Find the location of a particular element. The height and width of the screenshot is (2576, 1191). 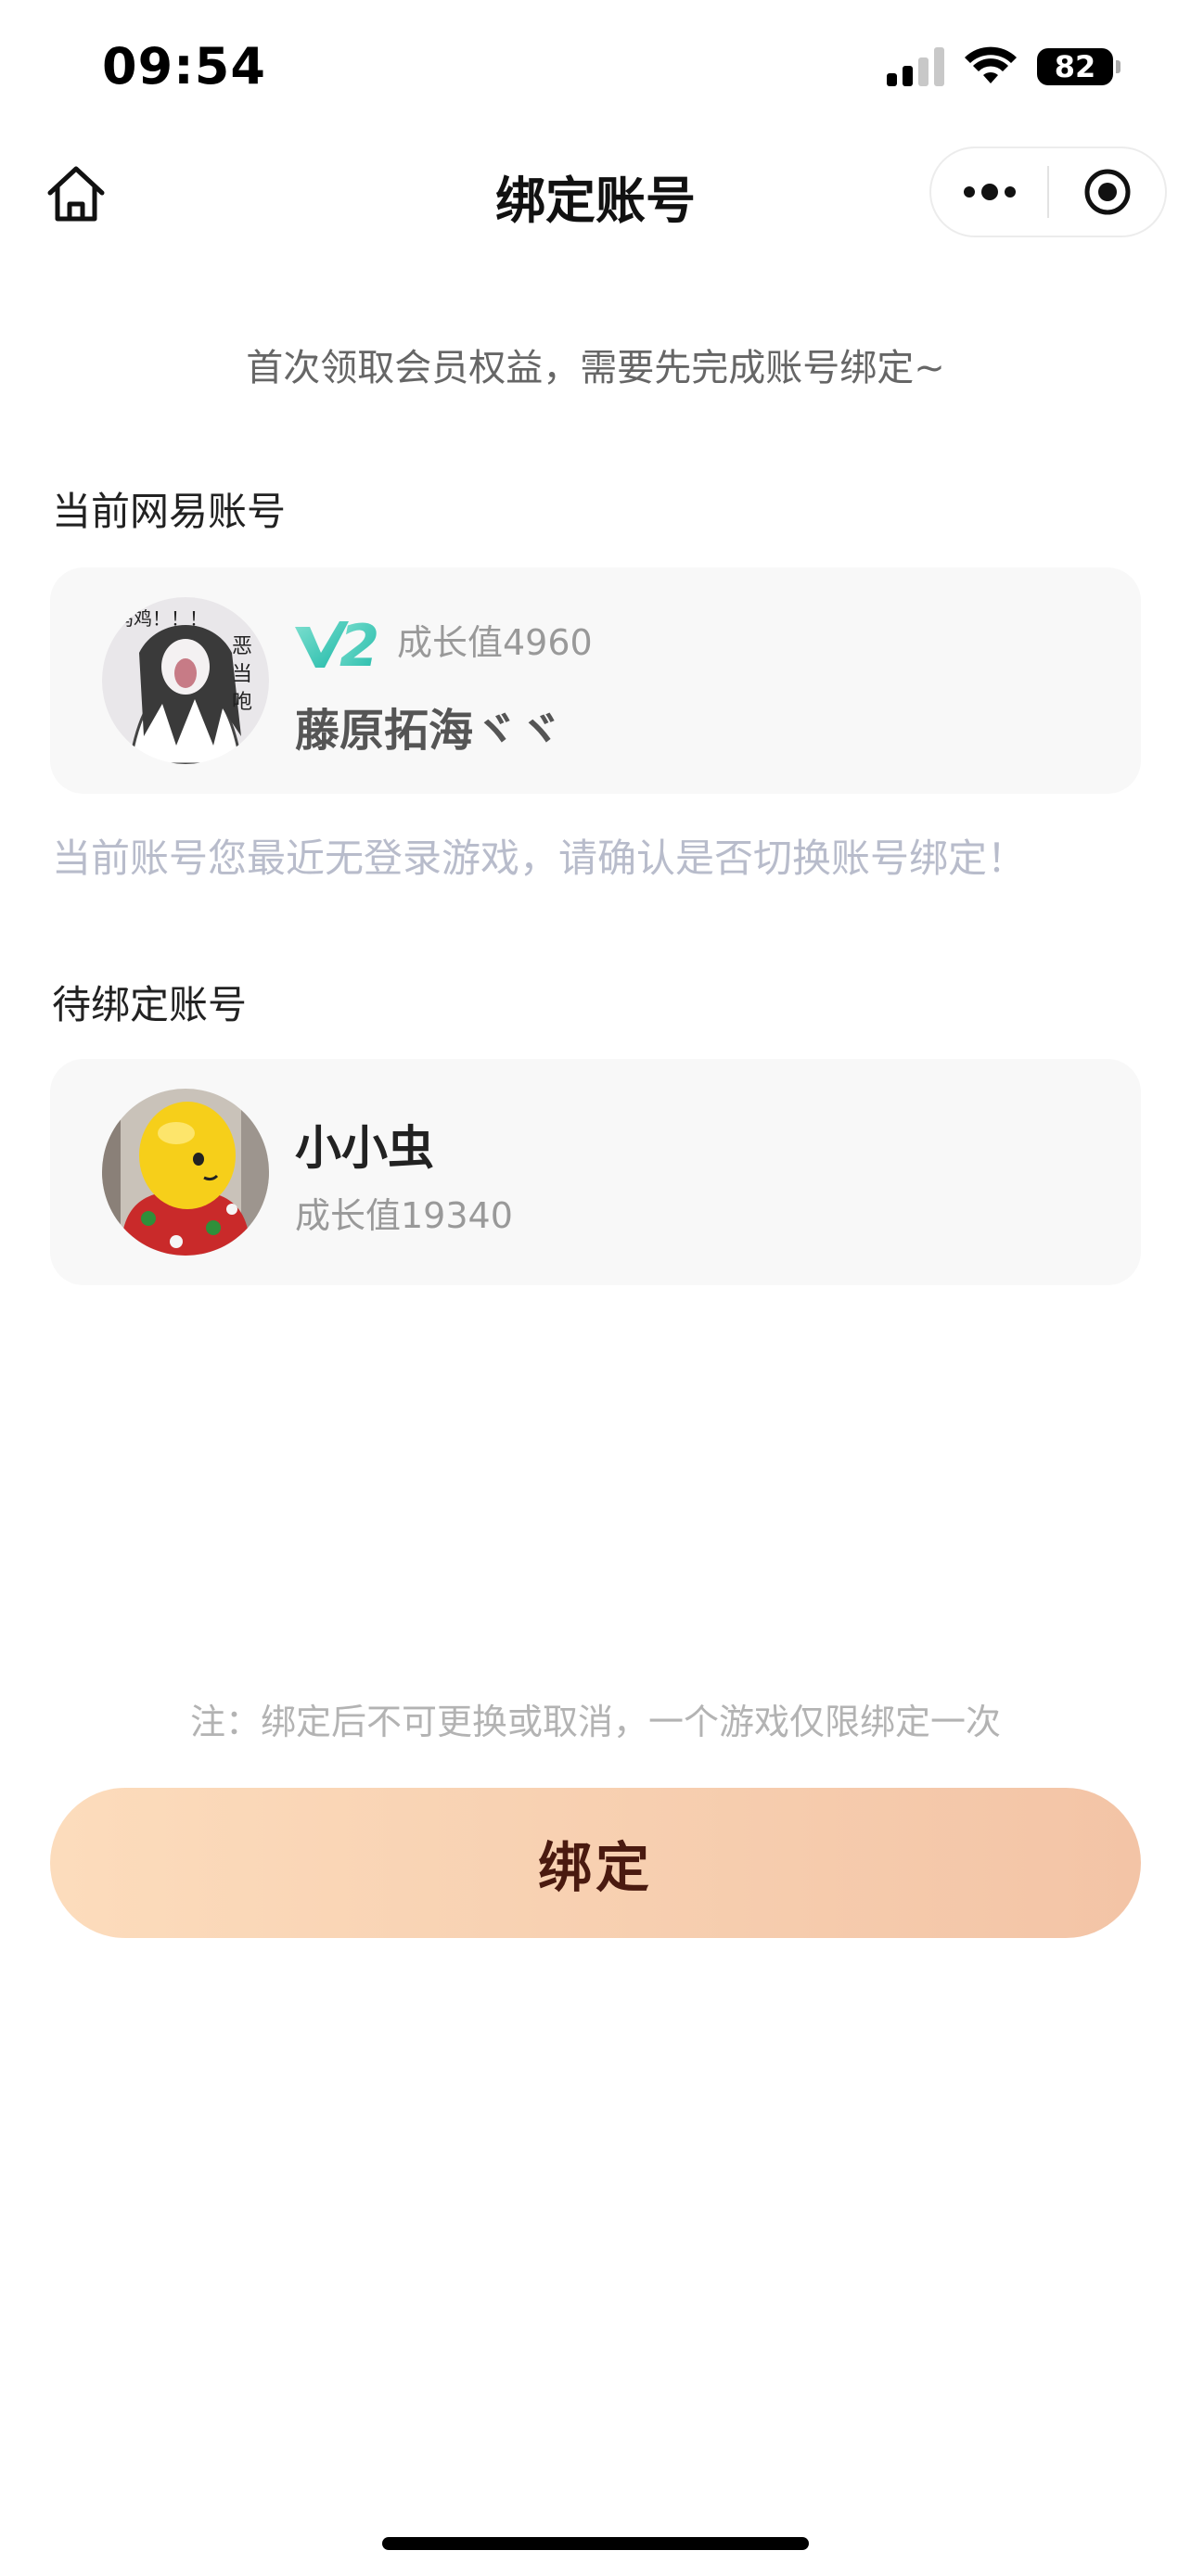

miniprogram-capsule is located at coordinates (1048, 192).